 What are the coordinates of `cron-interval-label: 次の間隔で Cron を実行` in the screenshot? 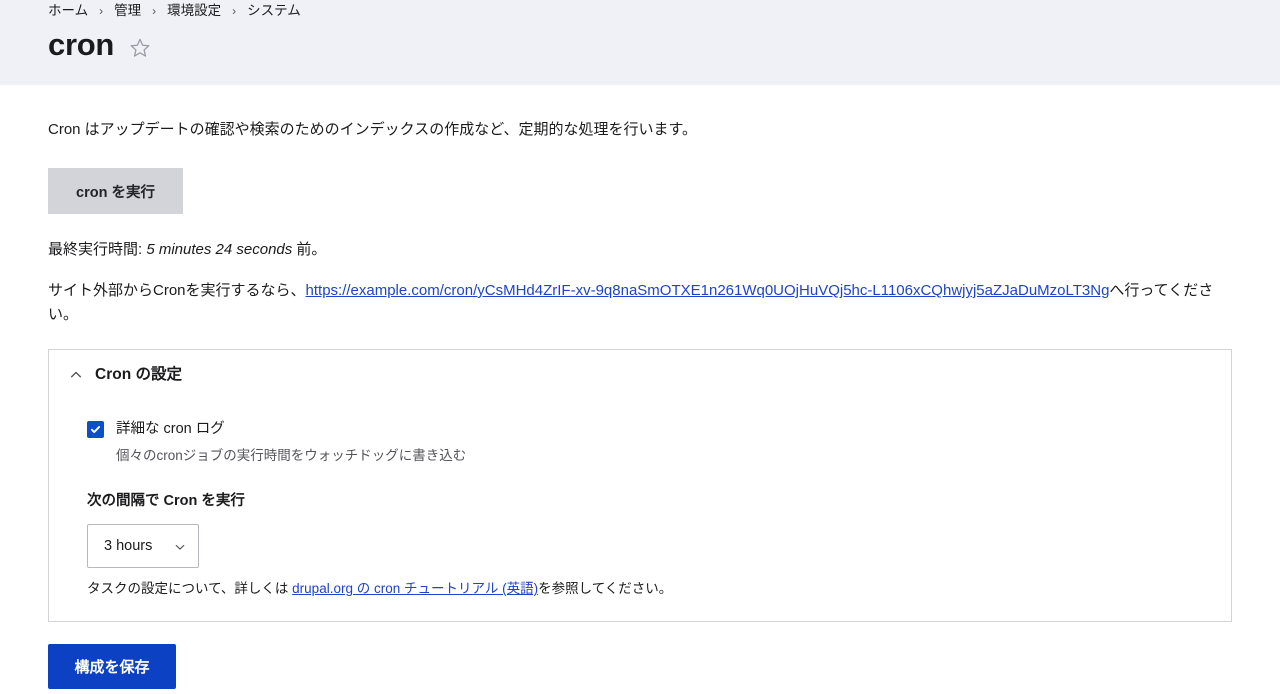 It's located at (166, 501).